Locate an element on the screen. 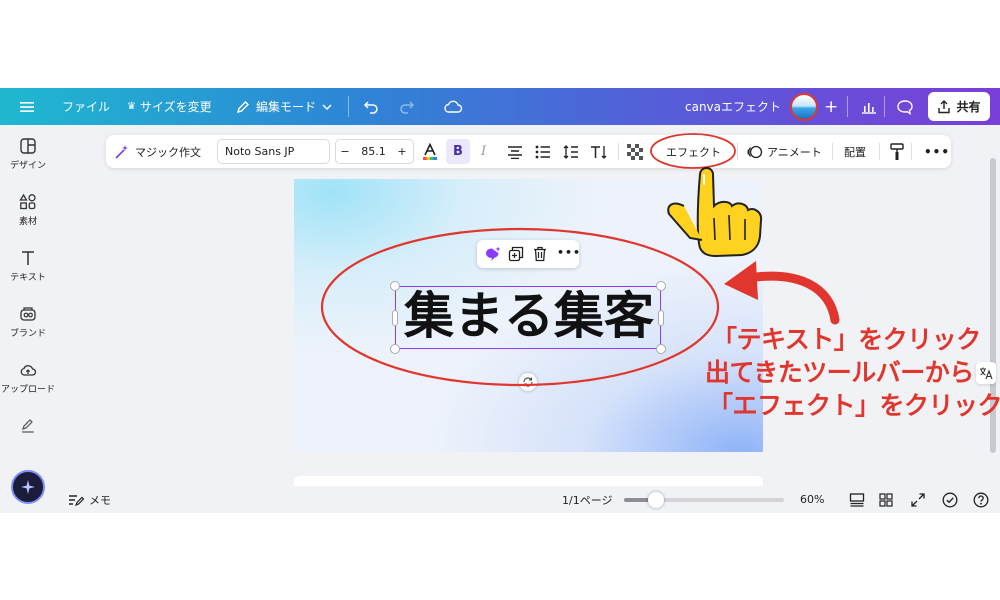  position-button: 配置 is located at coordinates (855, 151).